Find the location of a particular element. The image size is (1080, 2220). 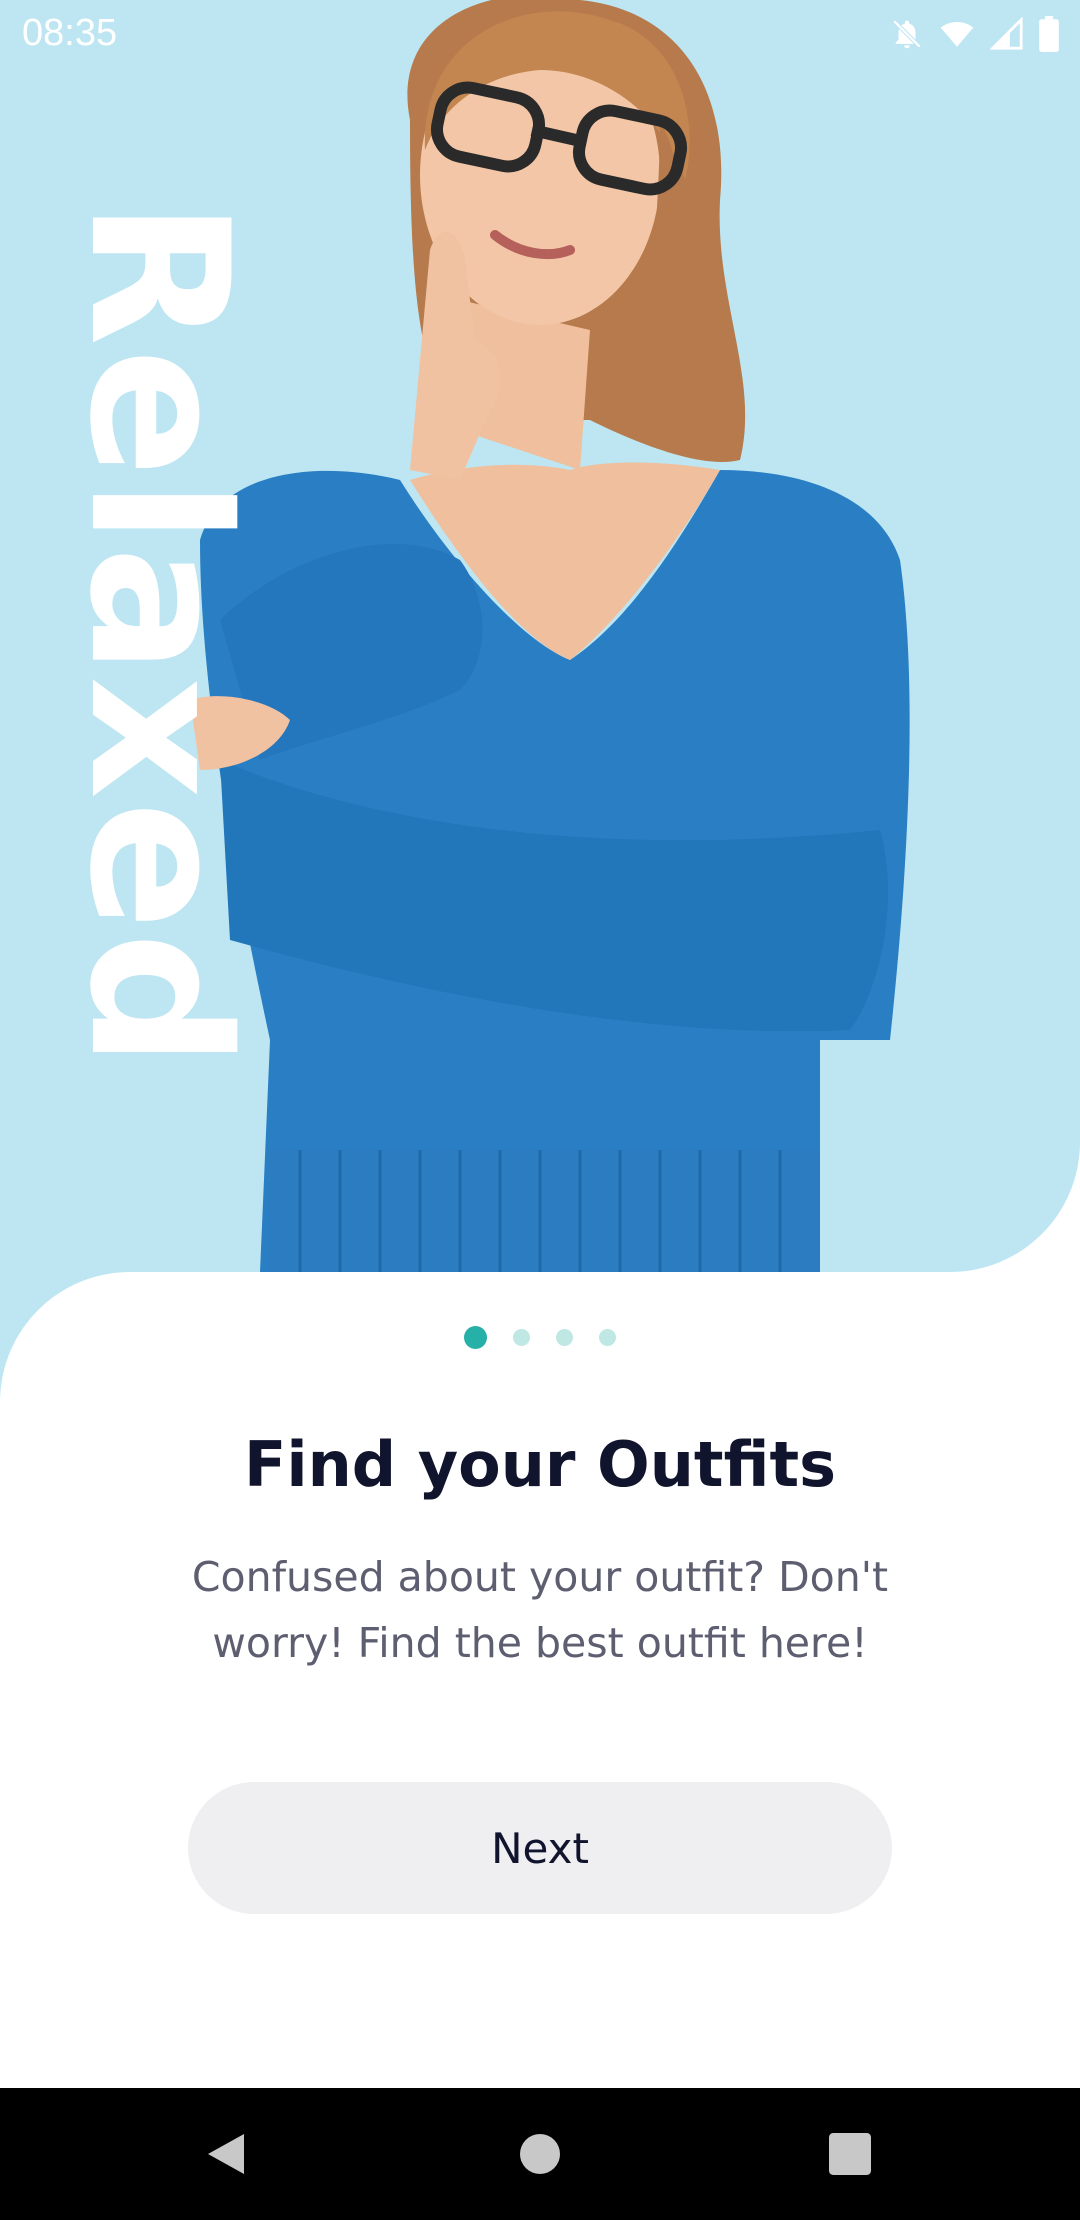

status-time: 08:35 is located at coordinates (70, 33).